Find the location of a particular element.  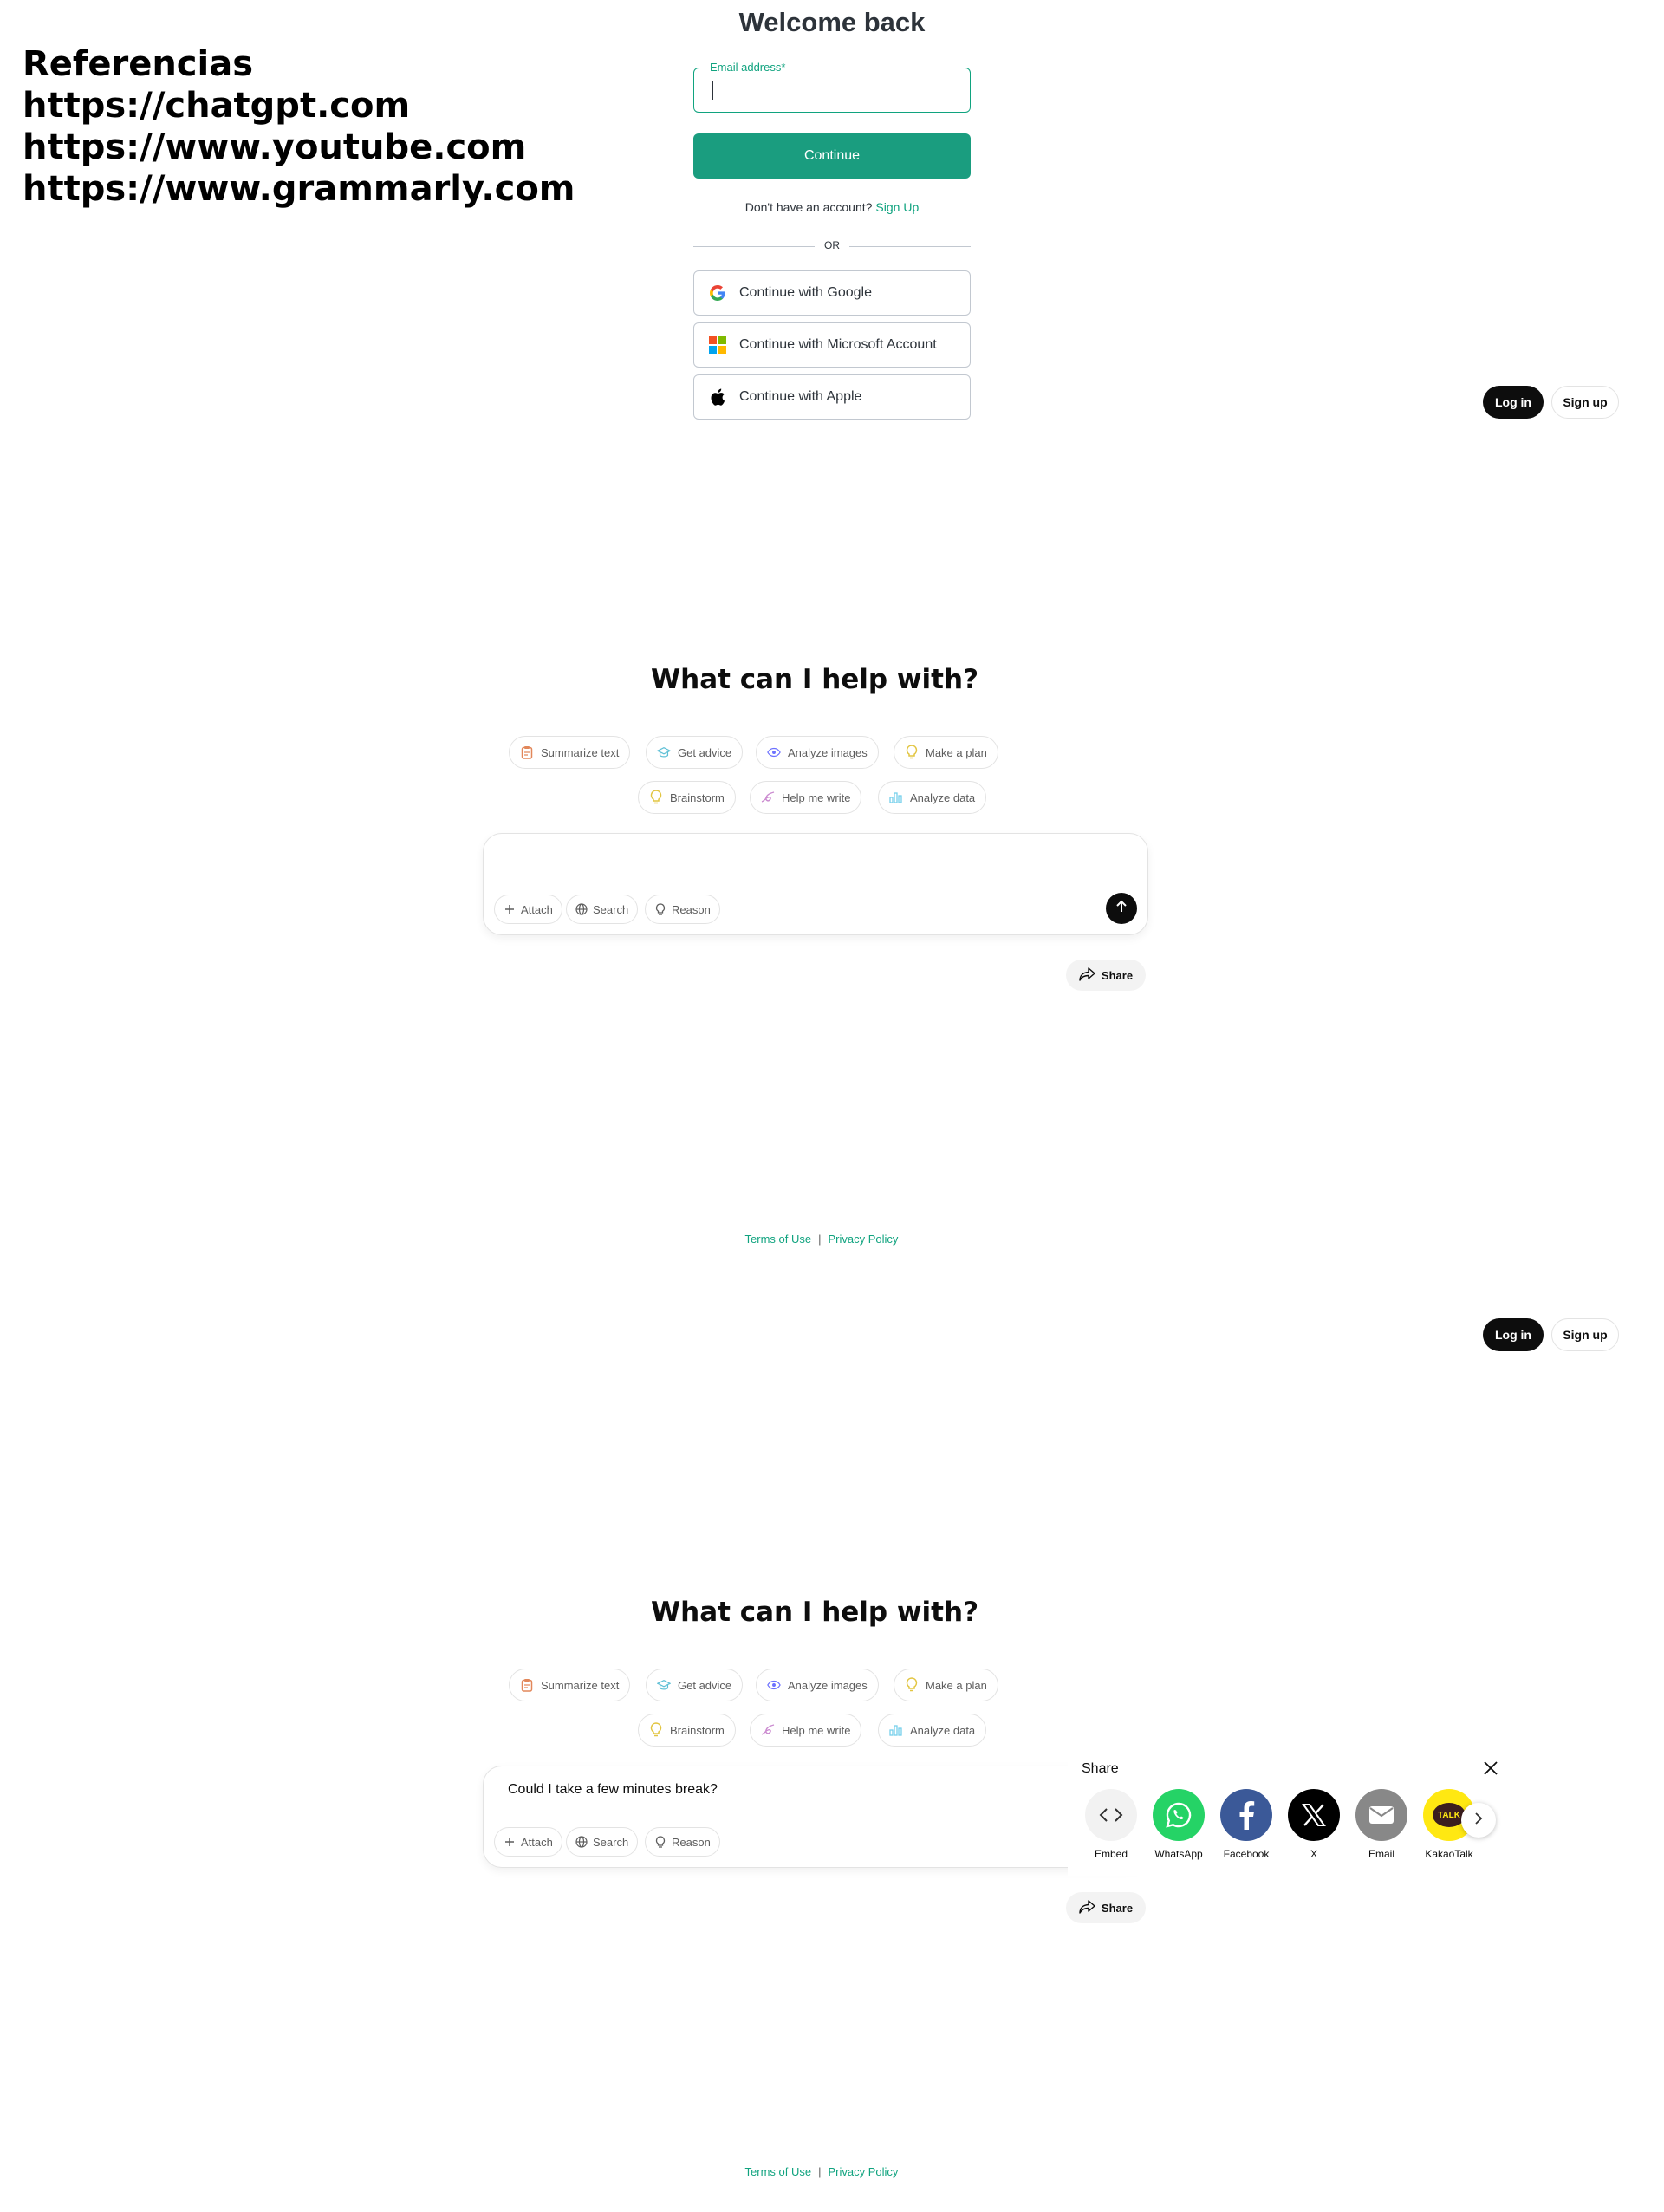

share-embed: Embed is located at coordinates (1111, 1825).